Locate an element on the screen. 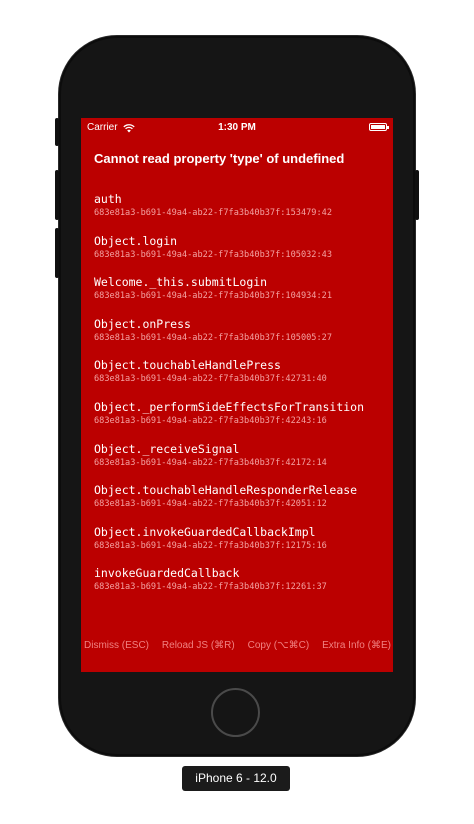  stack-frame-method: Object._receiveSignal is located at coordinates (167, 448).